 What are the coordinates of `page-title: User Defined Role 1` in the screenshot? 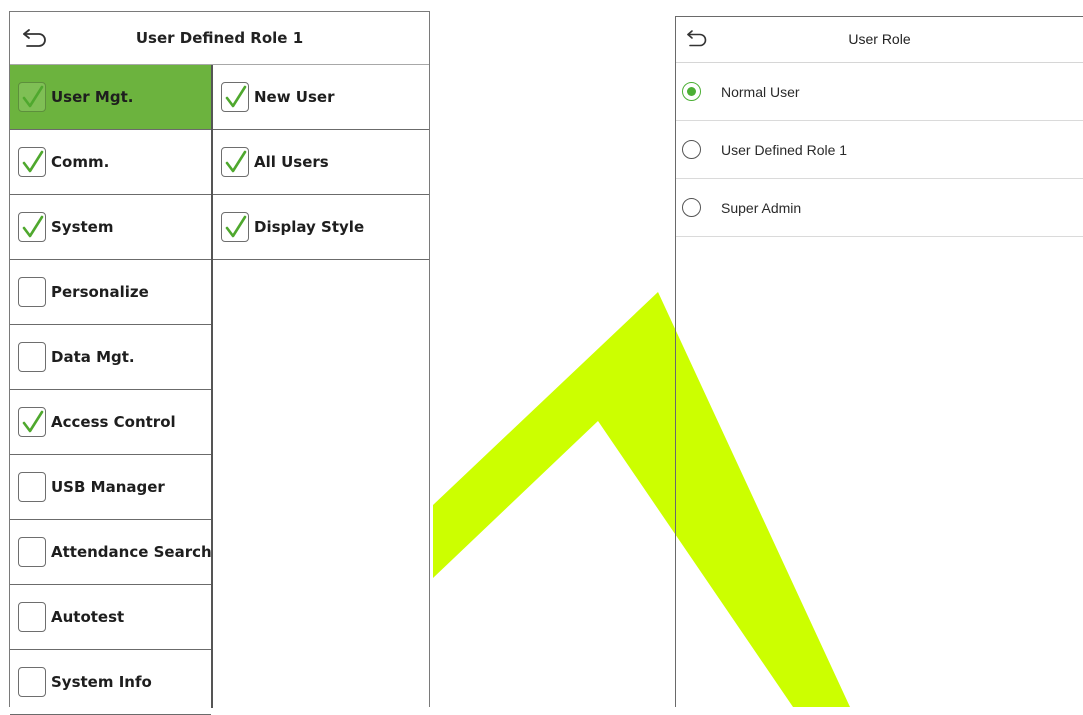 It's located at (219, 38).